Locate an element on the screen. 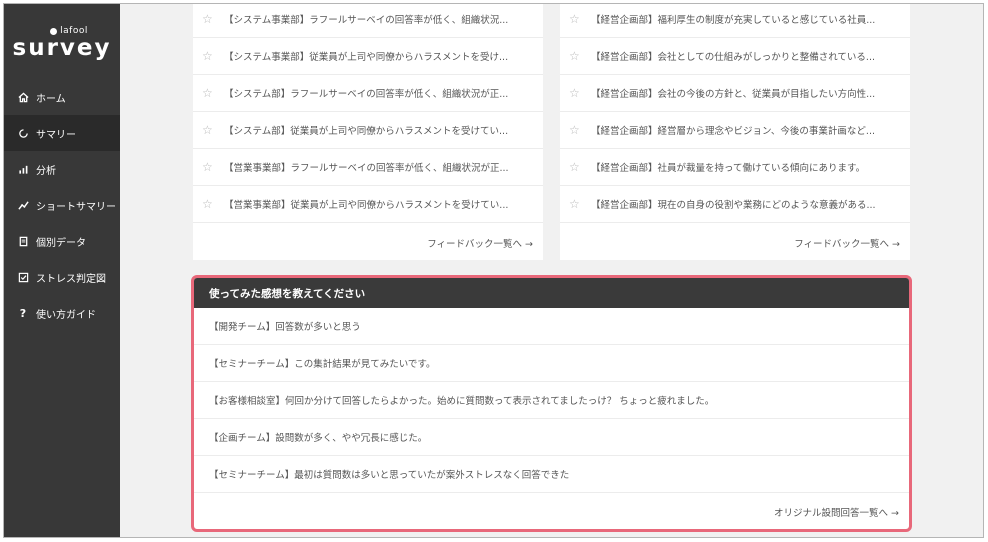  sidebar-item-label: ホーム is located at coordinates (51, 99).